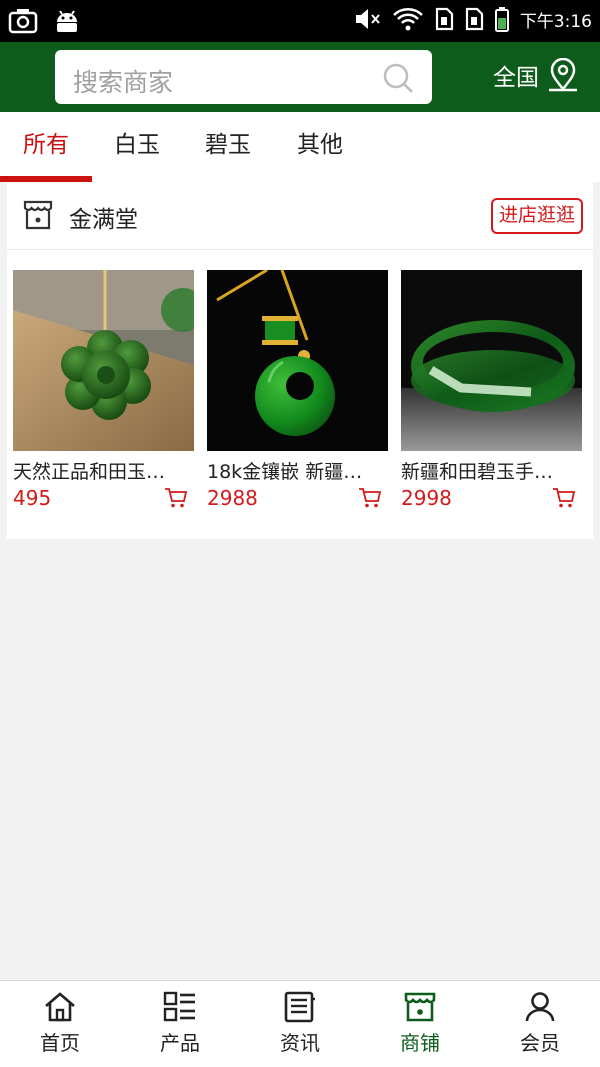 The width and height of the screenshot is (600, 1067). What do you see at coordinates (320, 147) in the screenshot?
I see `tab-other: 其他` at bounding box center [320, 147].